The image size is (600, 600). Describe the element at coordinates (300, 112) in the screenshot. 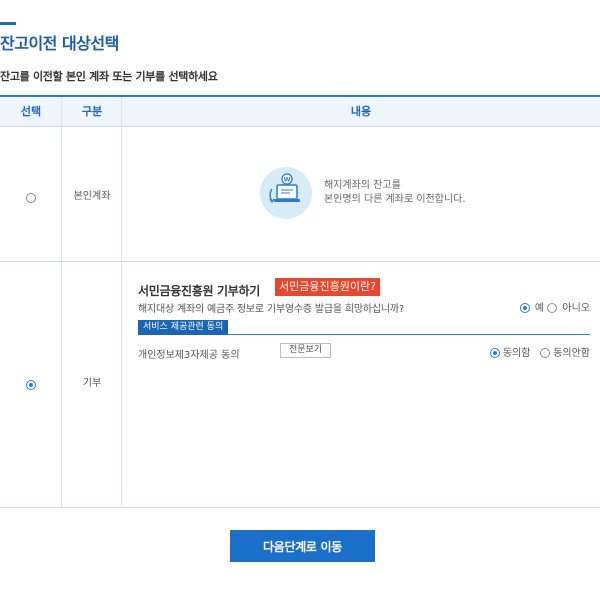

I see `table-header: 선택 구분 내용` at that location.